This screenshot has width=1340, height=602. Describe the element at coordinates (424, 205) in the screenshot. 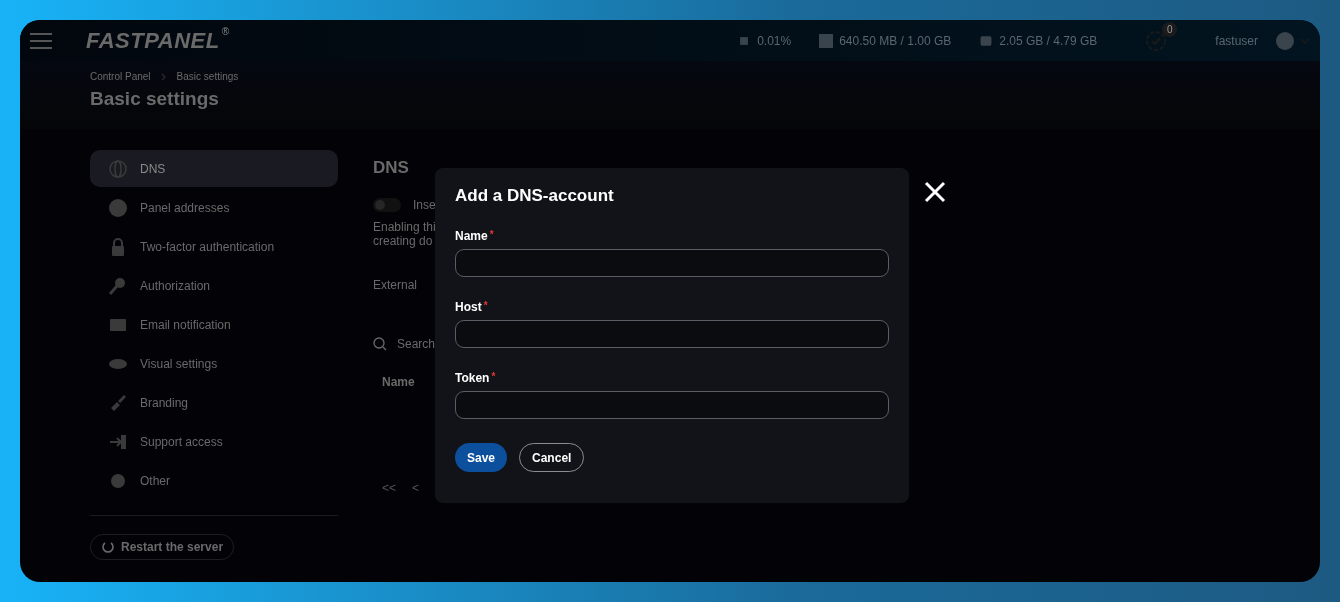

I see `toggle-label: Inse` at that location.